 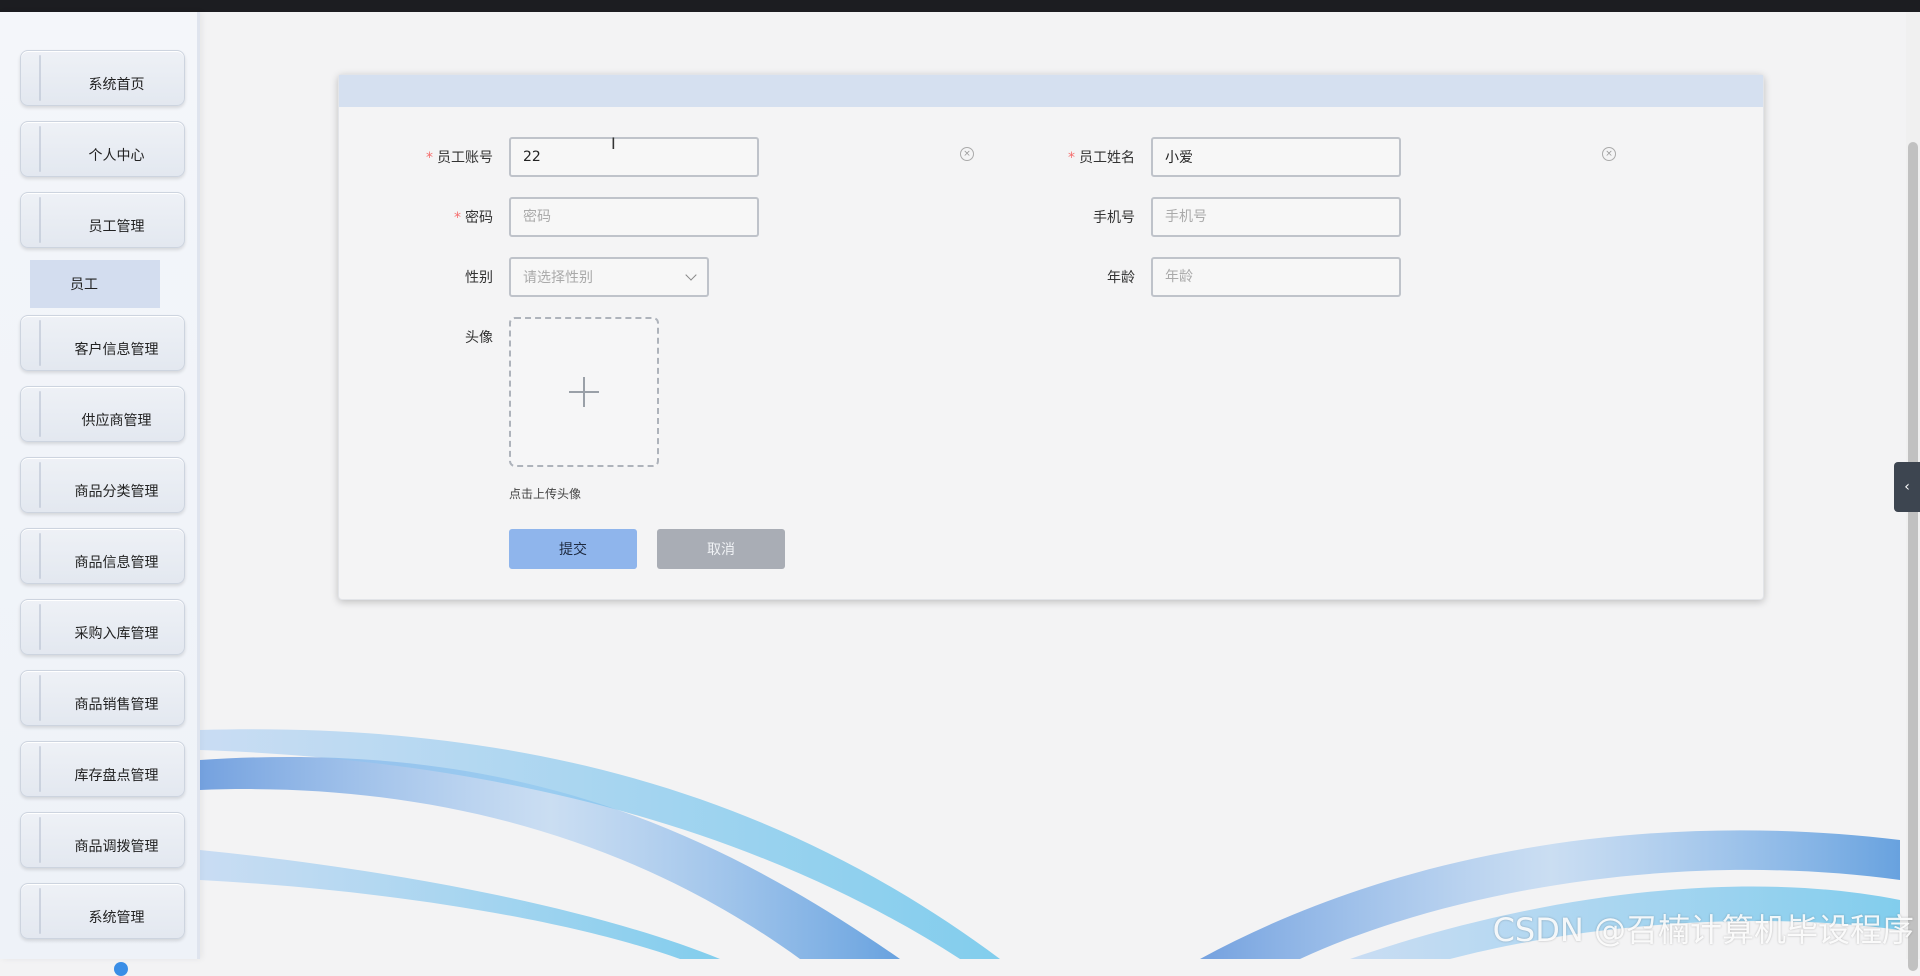 I want to click on sidebar-item-label: 商品信息管理, so click(x=116, y=563).